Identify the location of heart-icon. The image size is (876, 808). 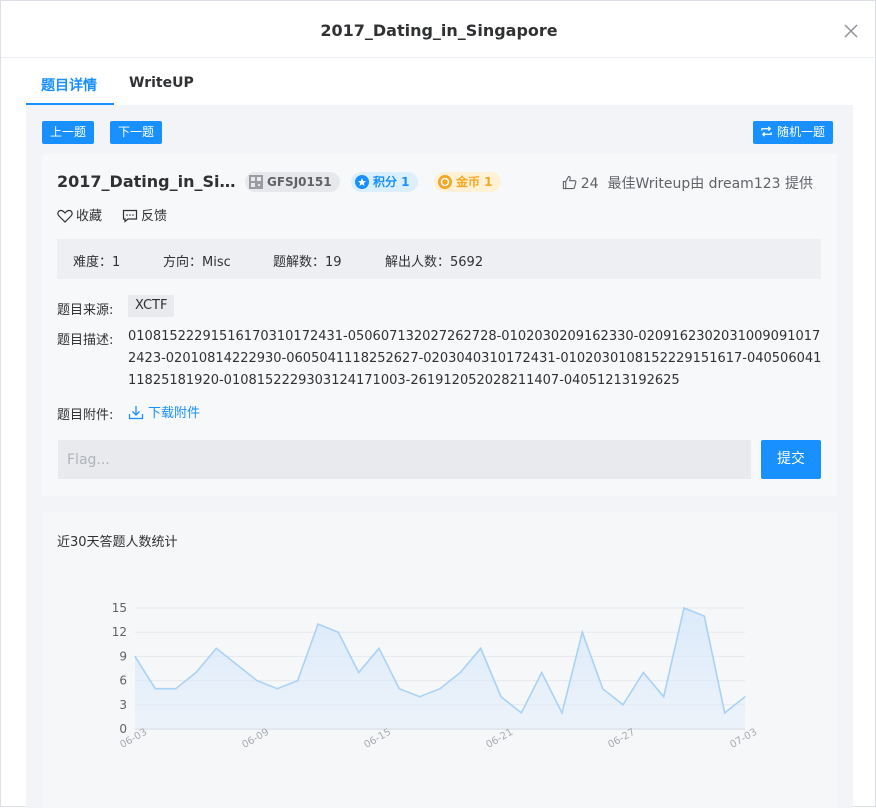
(65, 216).